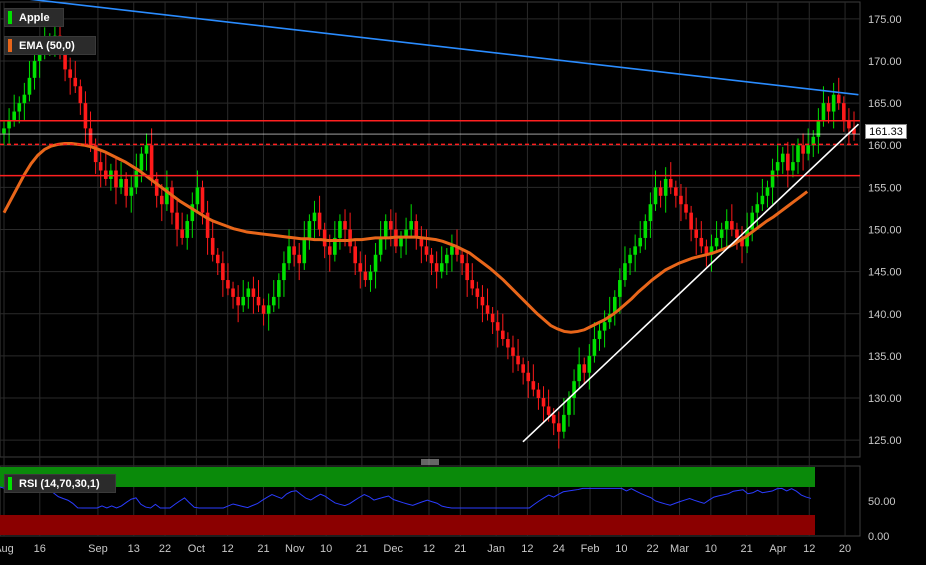 This screenshot has width=926, height=565. I want to click on y-tick-label: 170.00, so click(885, 62).